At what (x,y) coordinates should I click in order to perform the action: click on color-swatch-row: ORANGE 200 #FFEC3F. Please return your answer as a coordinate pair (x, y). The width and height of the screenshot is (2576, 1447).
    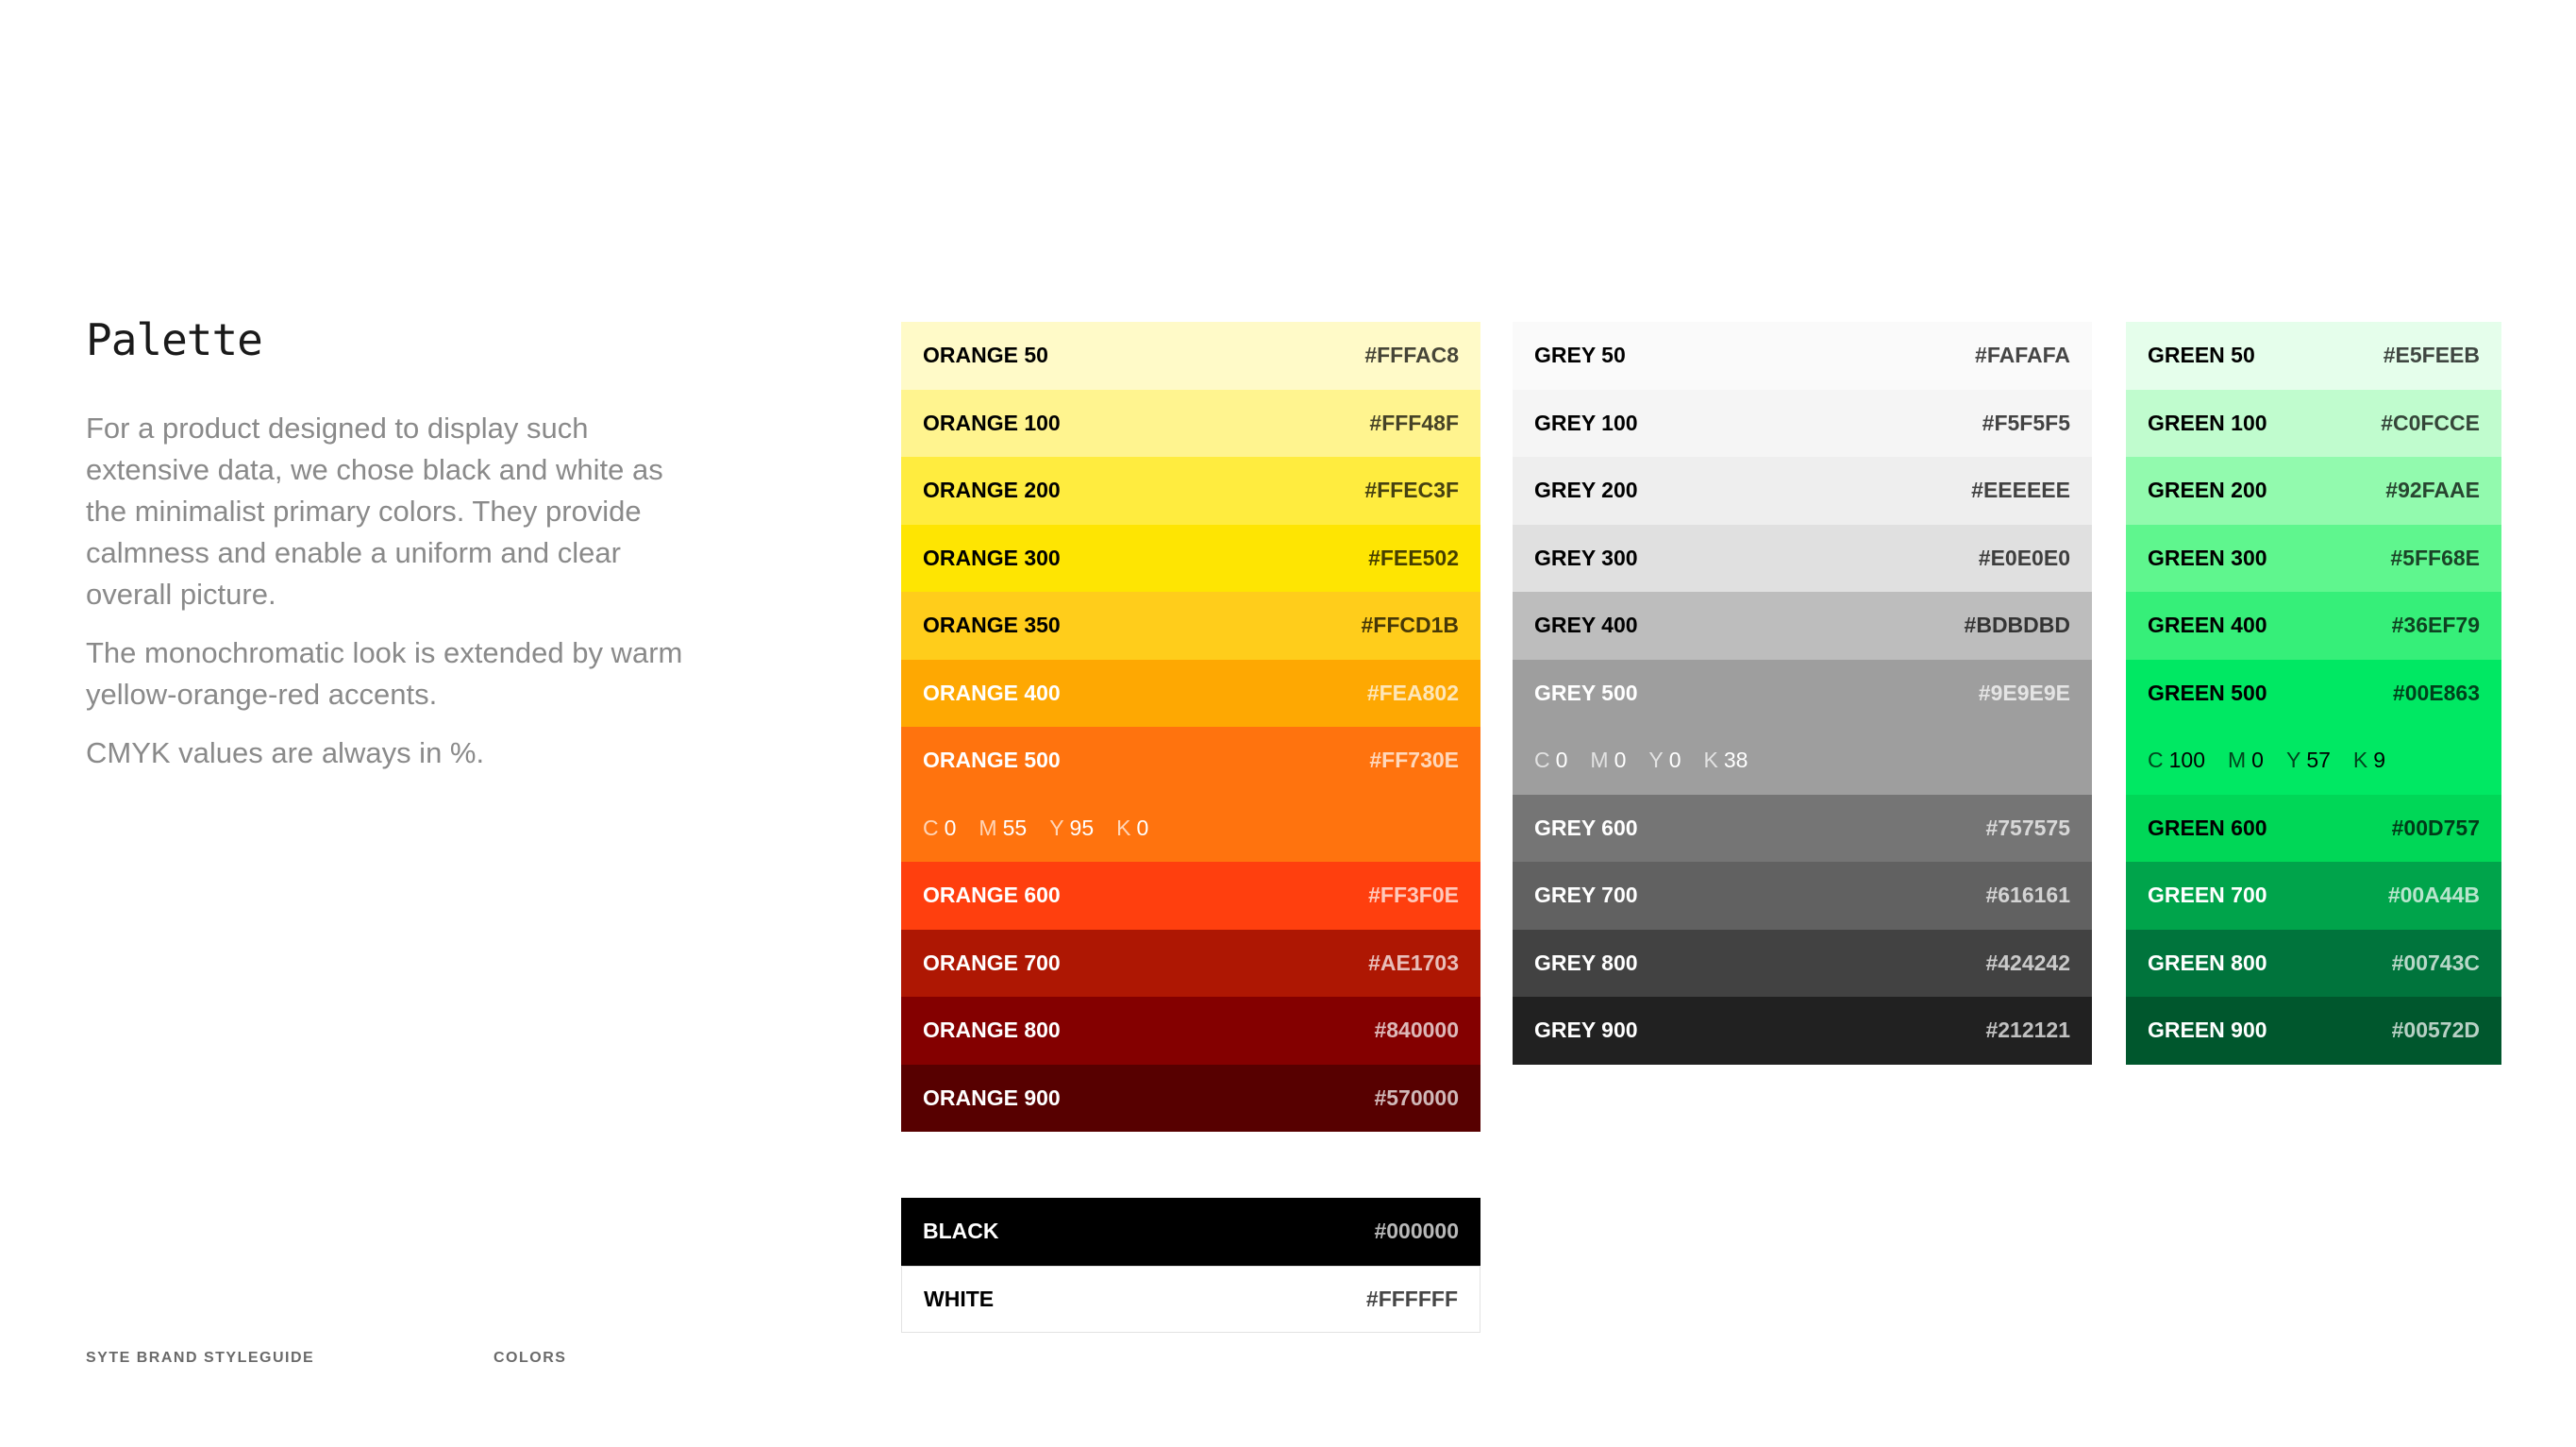
    Looking at the image, I should click on (1190, 491).